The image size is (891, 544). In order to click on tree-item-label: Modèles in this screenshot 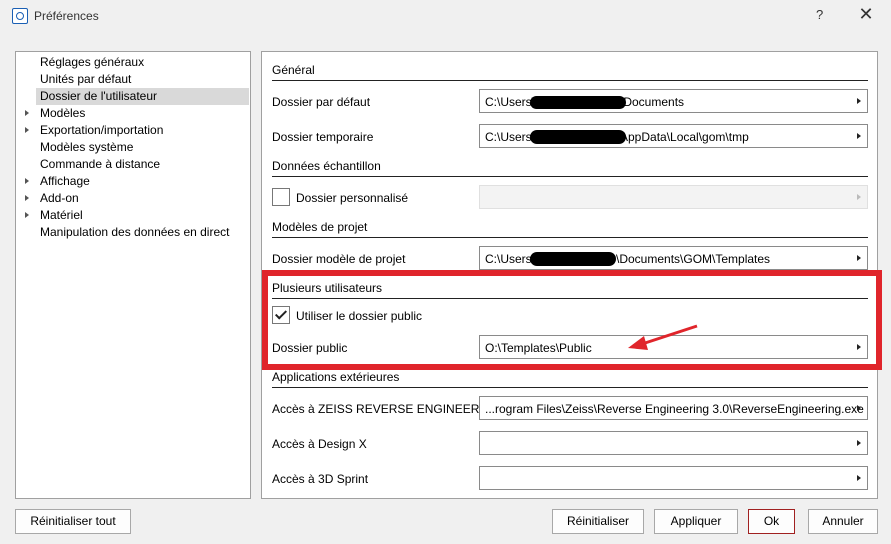, I will do `click(63, 113)`.